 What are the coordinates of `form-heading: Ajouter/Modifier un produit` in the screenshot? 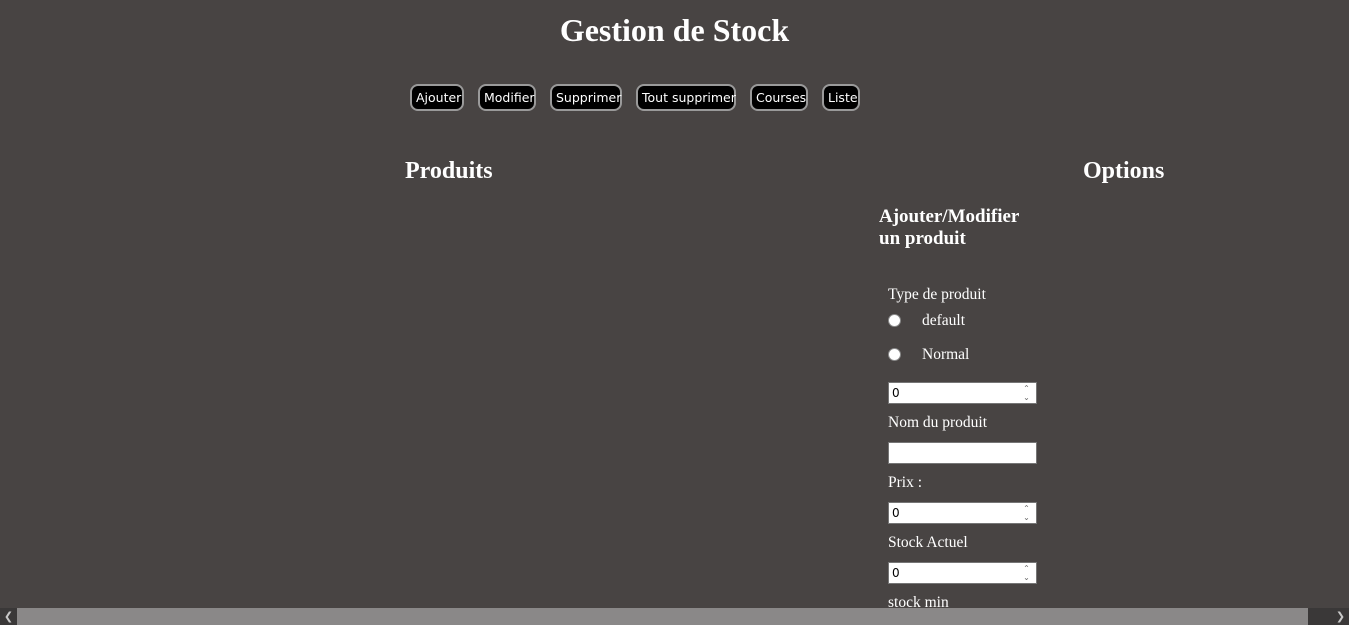 It's located at (949, 227).